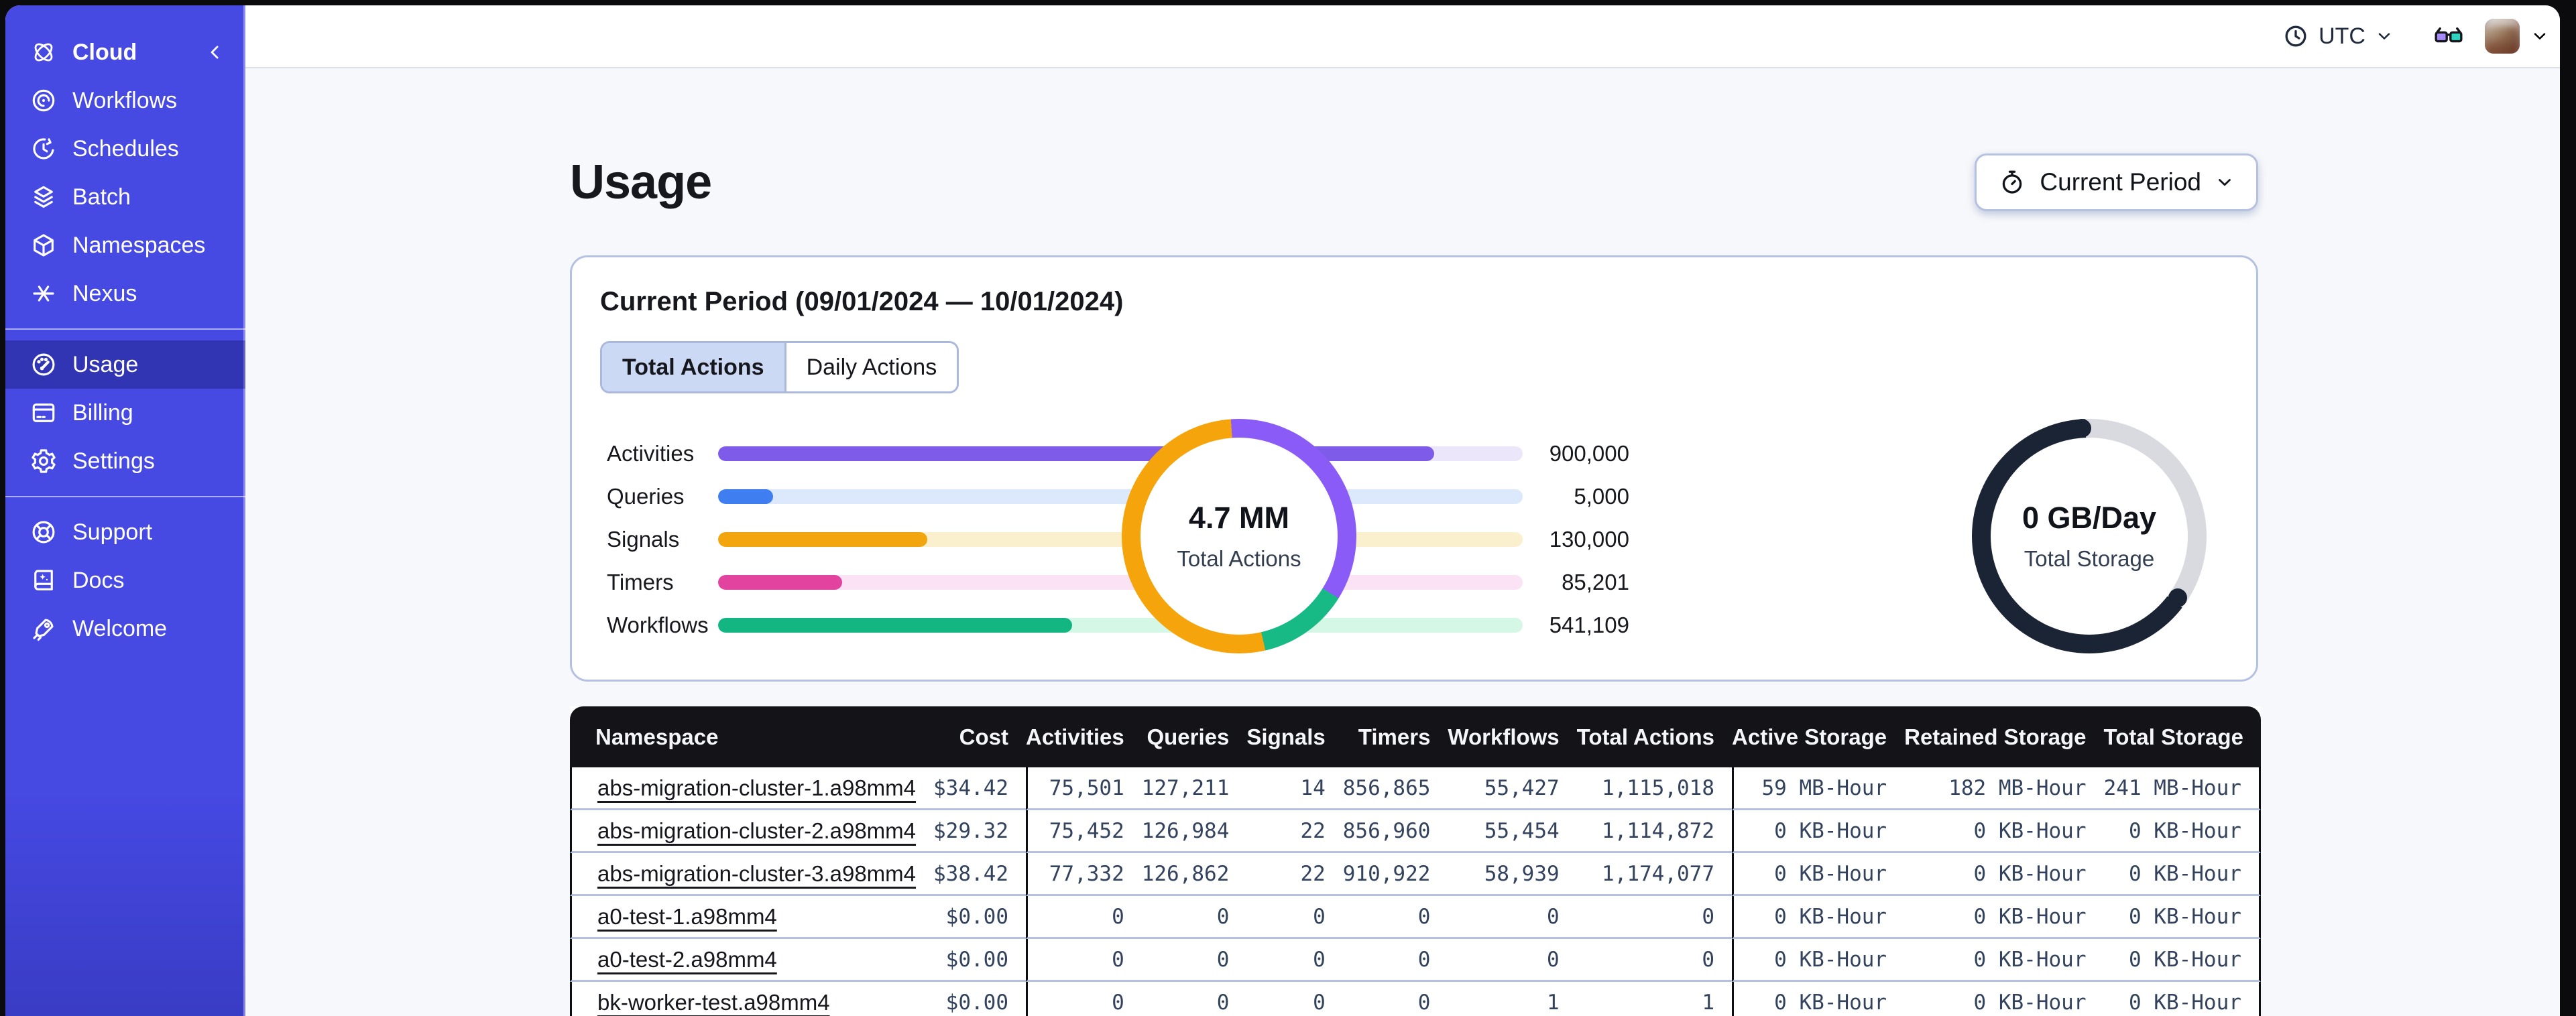  What do you see at coordinates (1395, 831) in the screenshot?
I see `cell-timers: 856,960` at bounding box center [1395, 831].